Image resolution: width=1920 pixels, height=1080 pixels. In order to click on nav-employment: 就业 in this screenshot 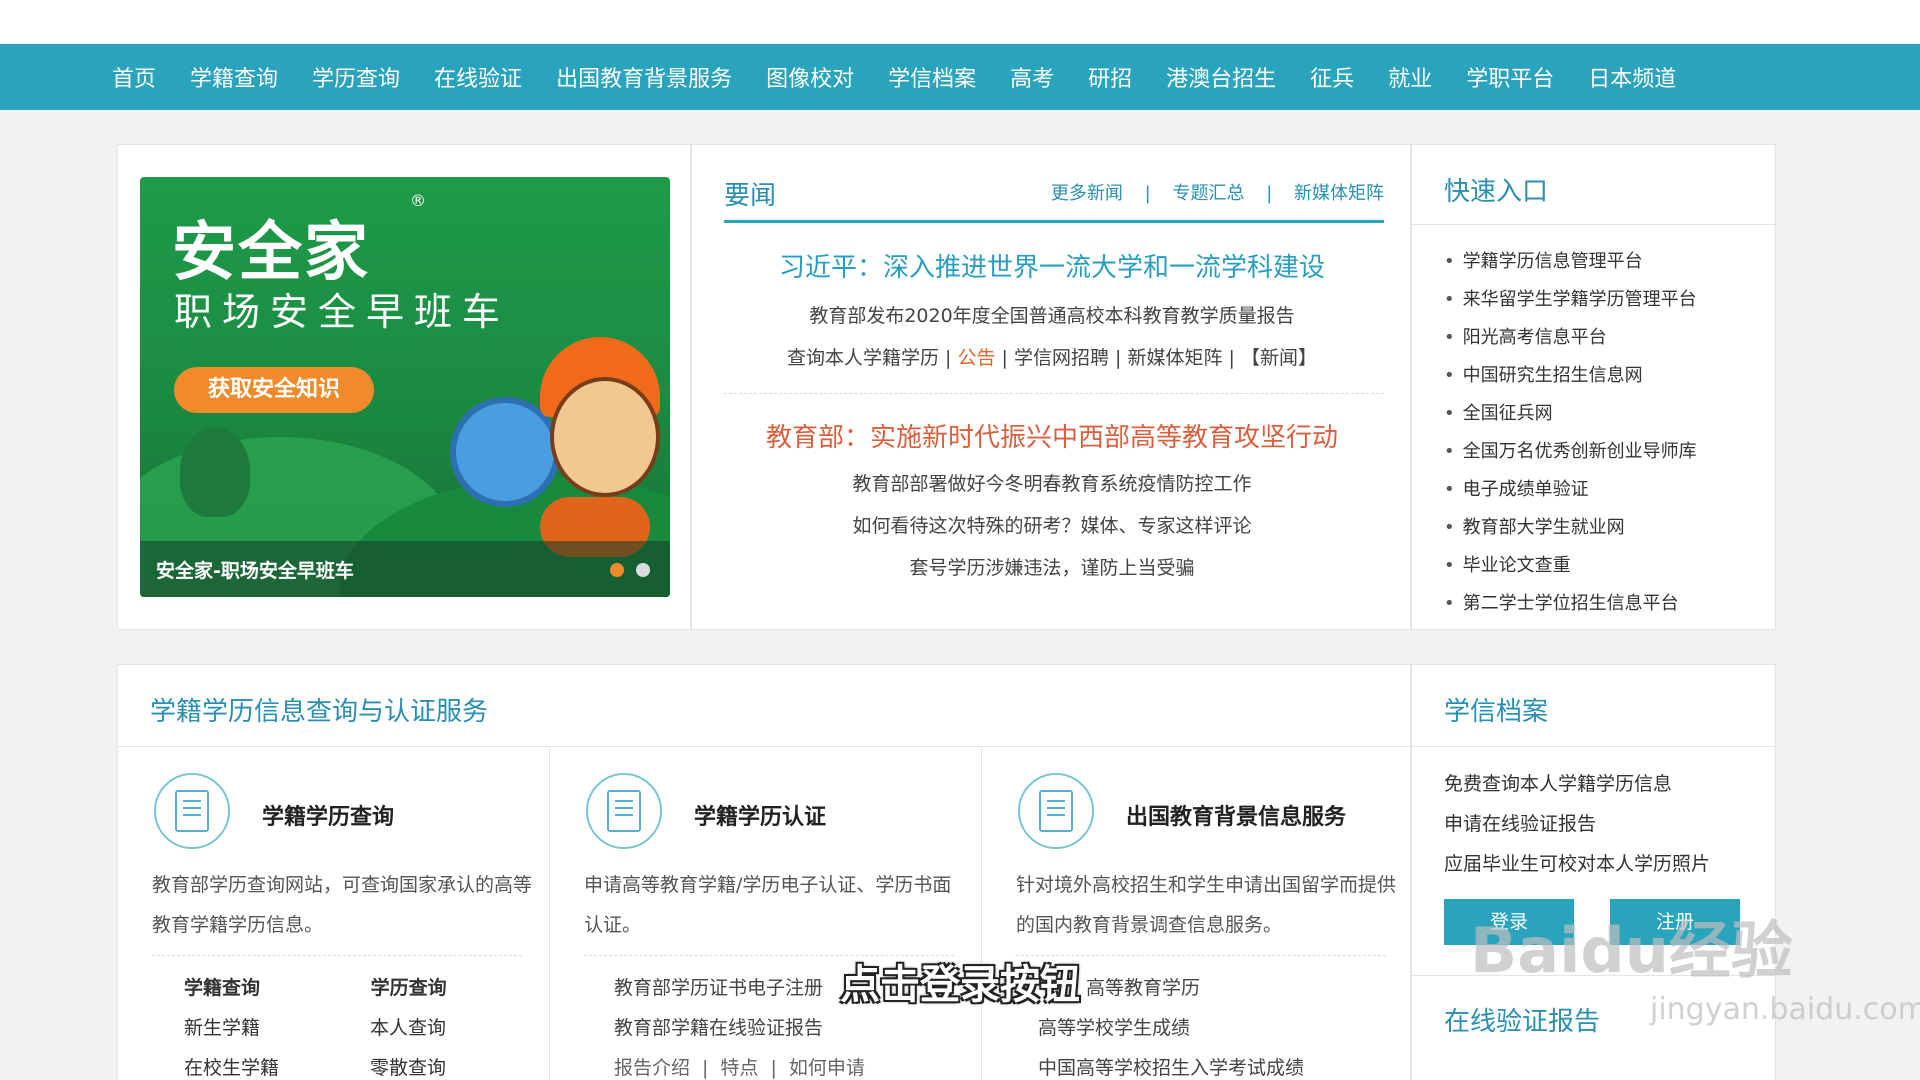, I will do `click(1410, 77)`.